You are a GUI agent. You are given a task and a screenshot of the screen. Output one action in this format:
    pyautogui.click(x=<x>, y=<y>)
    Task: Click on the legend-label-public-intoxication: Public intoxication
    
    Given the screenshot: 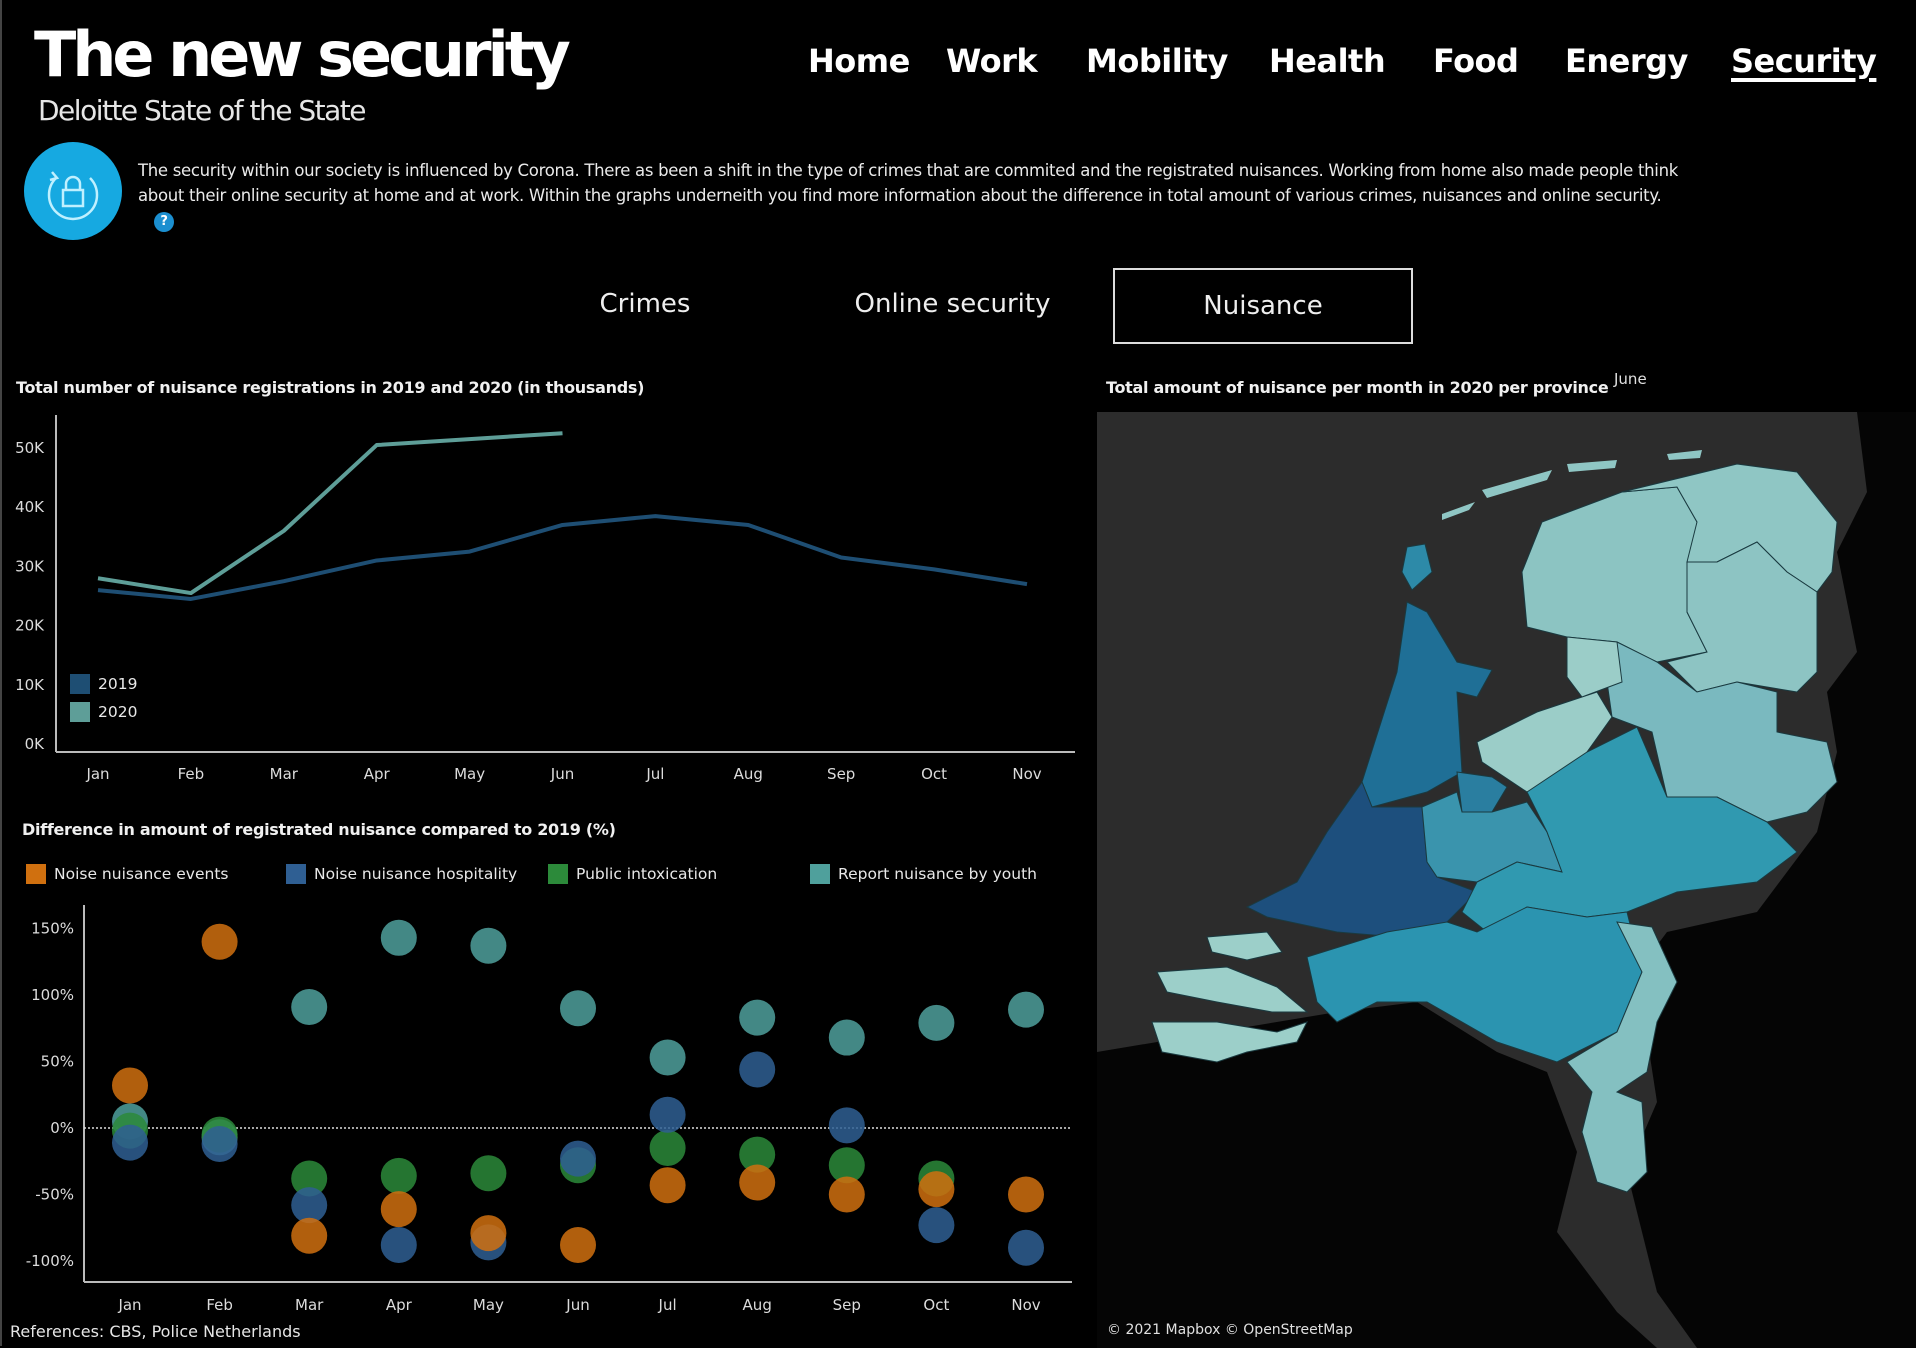 What is the action you would take?
    pyautogui.click(x=647, y=874)
    